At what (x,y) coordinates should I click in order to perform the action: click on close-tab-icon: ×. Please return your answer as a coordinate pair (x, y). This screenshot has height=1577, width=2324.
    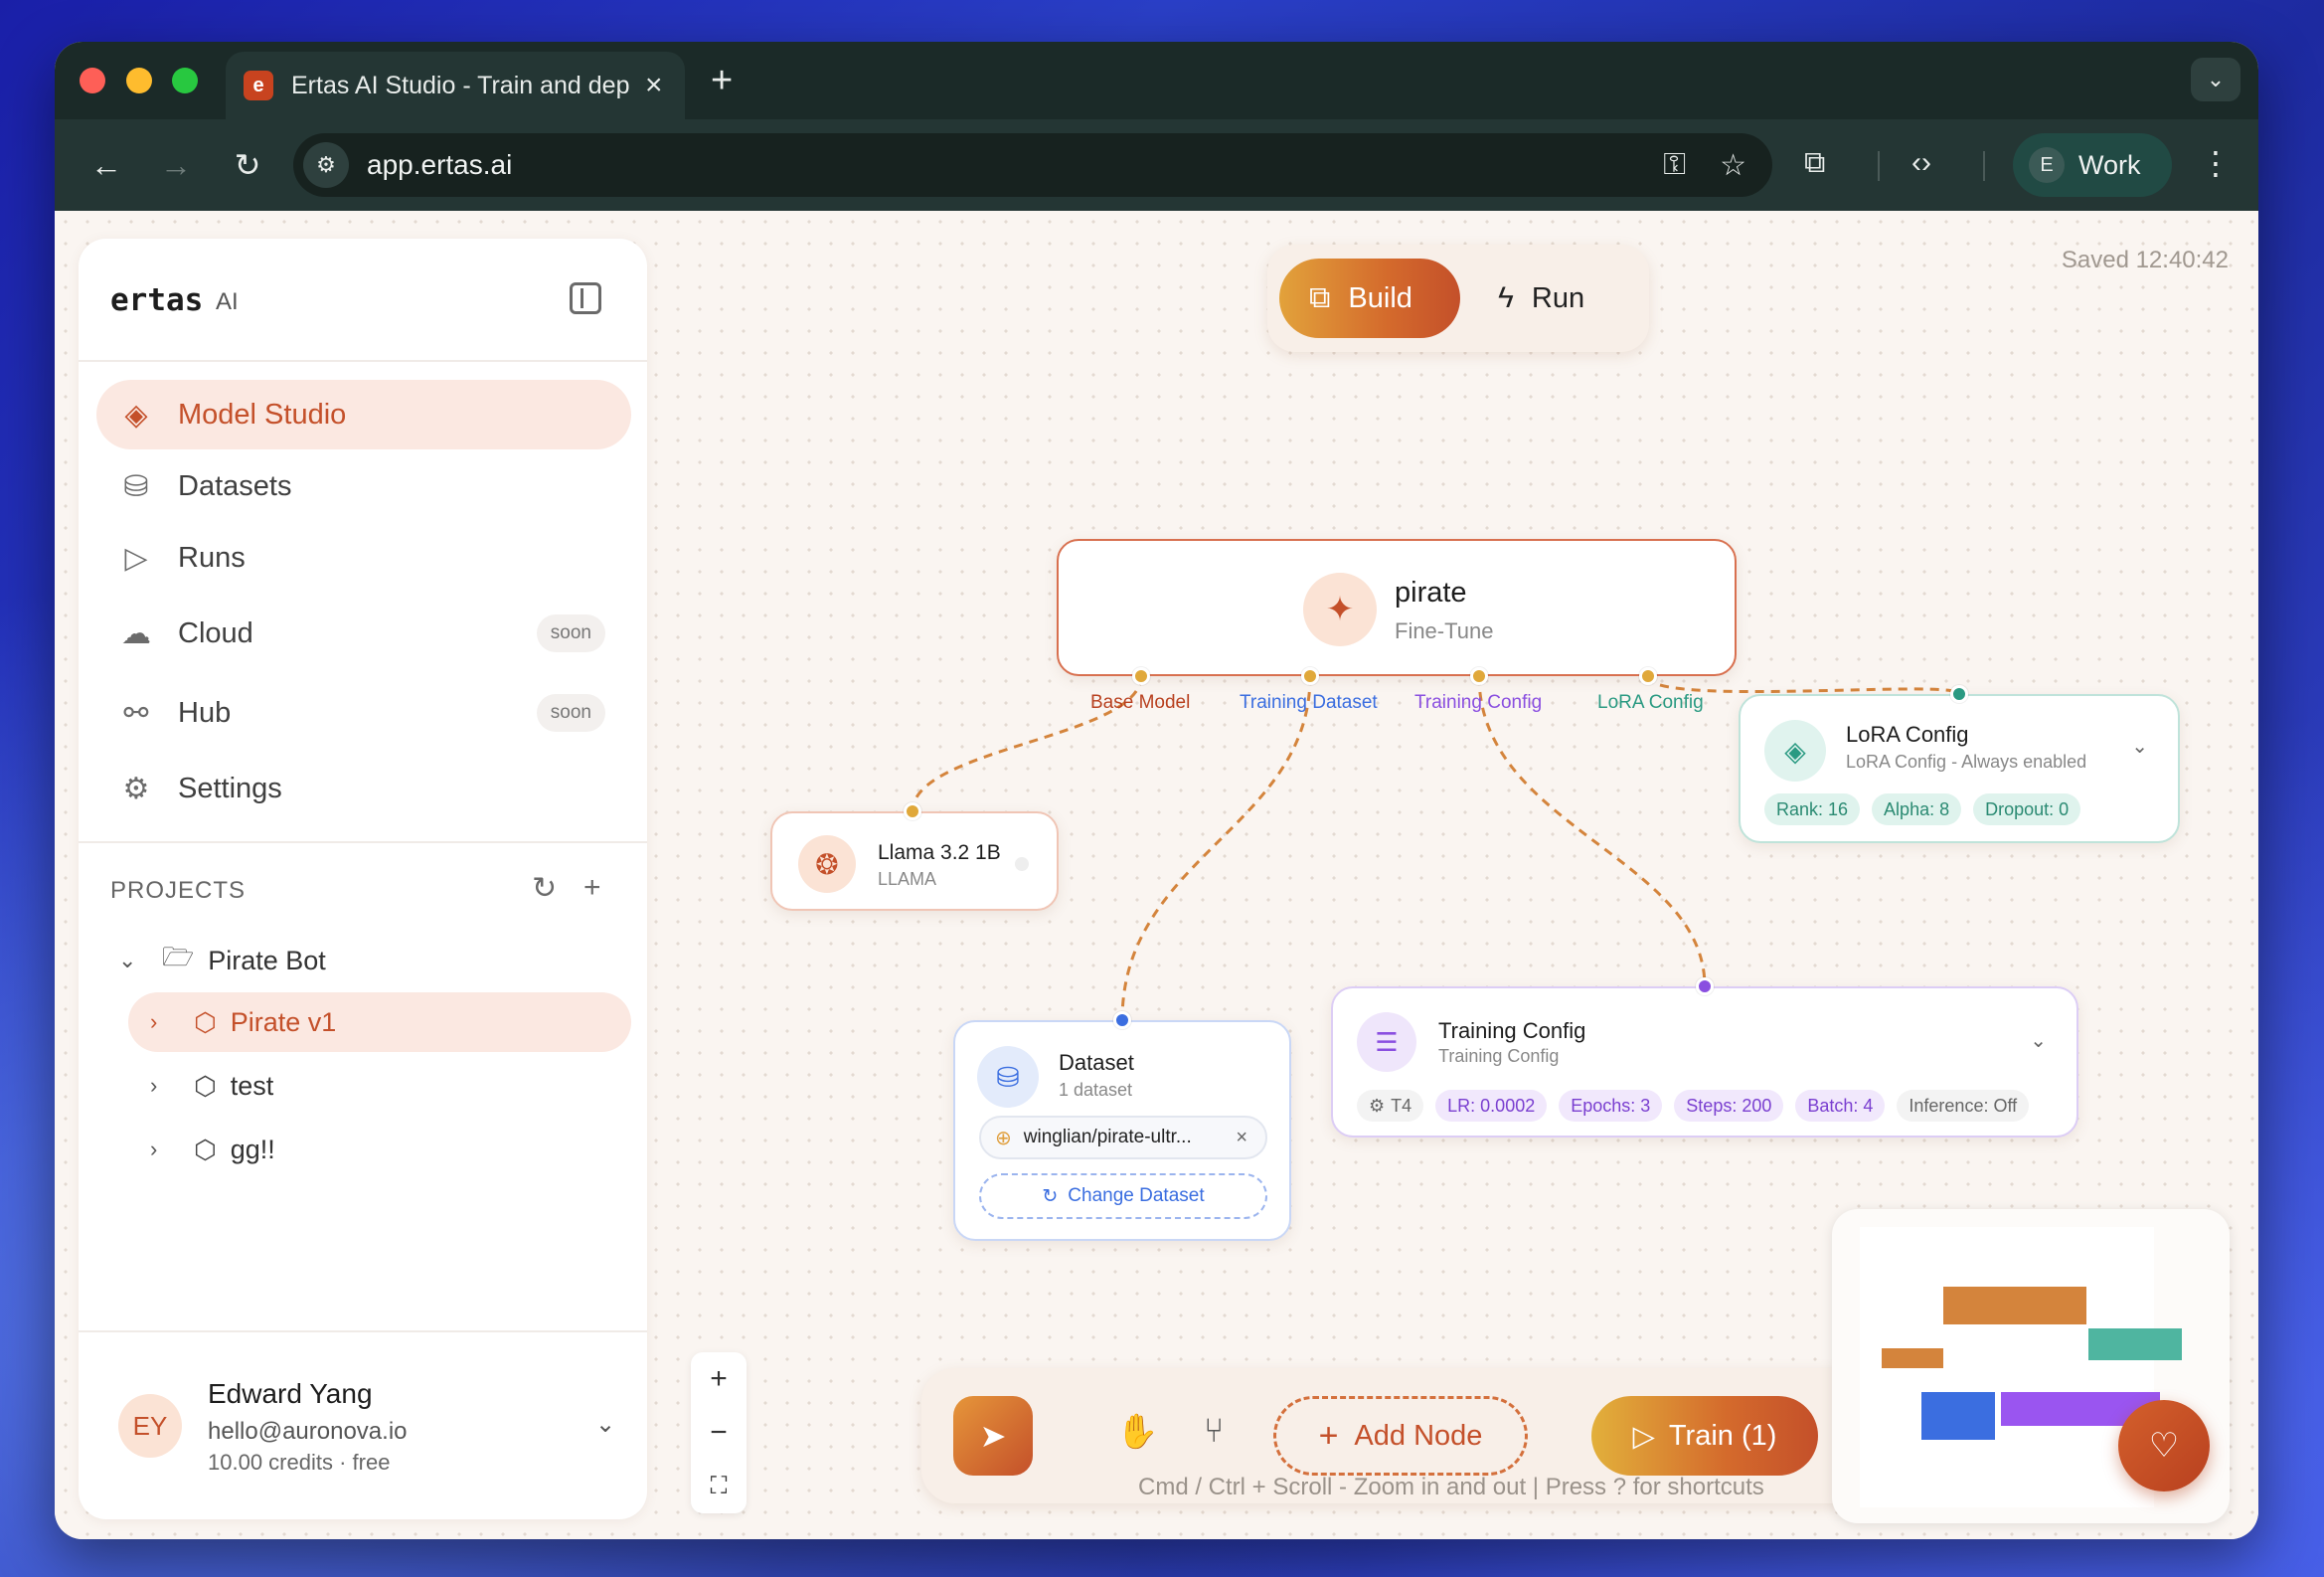
    Looking at the image, I should click on (654, 85).